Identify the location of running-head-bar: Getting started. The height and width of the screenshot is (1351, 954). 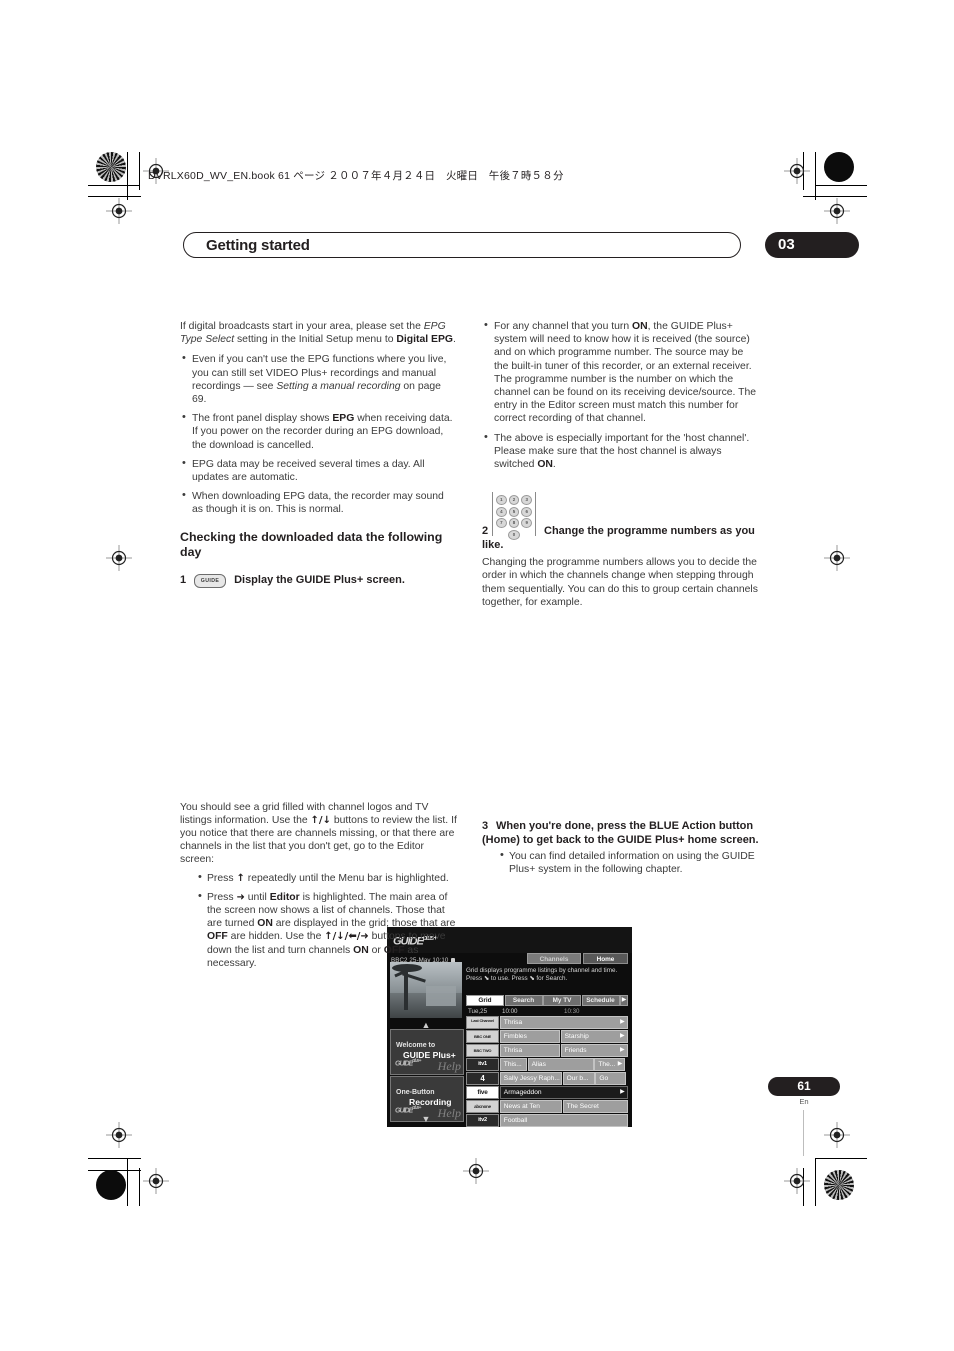
(462, 245).